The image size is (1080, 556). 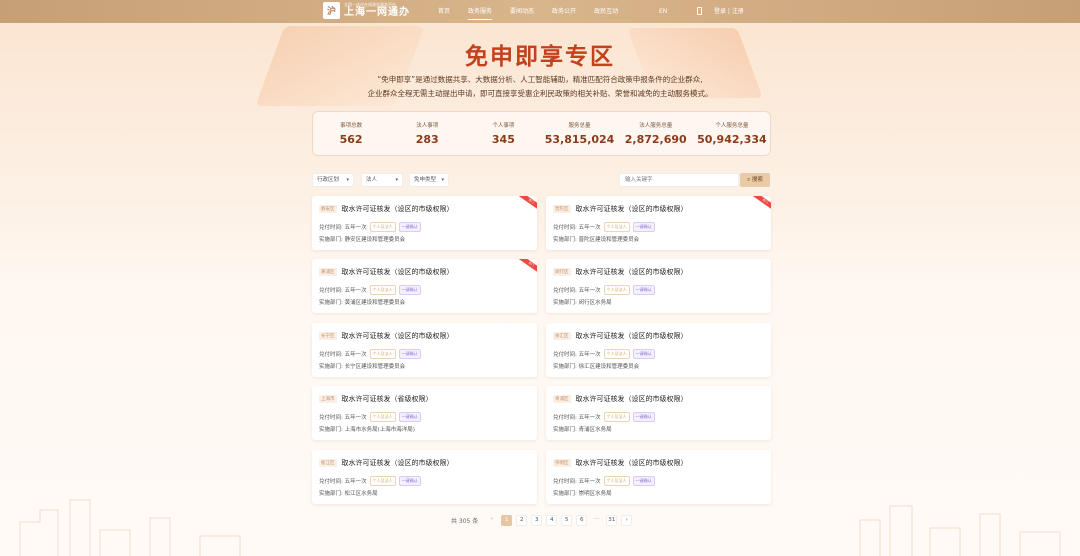 I want to click on nav-item-public: 政务公开, so click(x=564, y=11).